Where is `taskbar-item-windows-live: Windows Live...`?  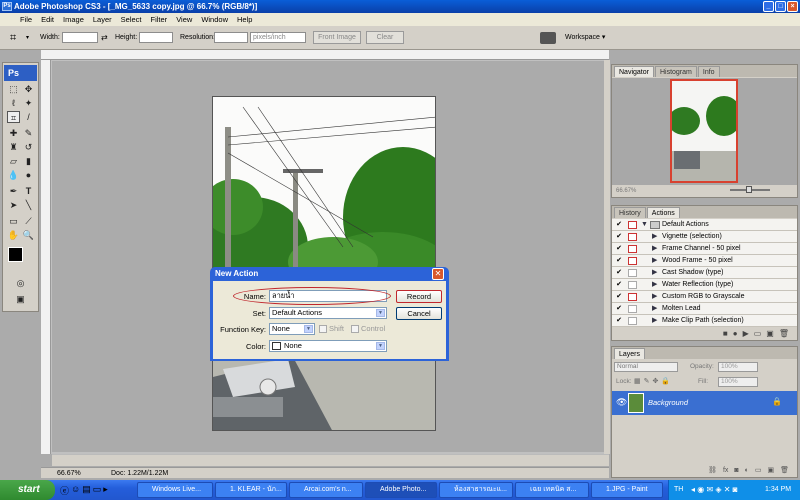 taskbar-item-windows-live: Windows Live... is located at coordinates (175, 490).